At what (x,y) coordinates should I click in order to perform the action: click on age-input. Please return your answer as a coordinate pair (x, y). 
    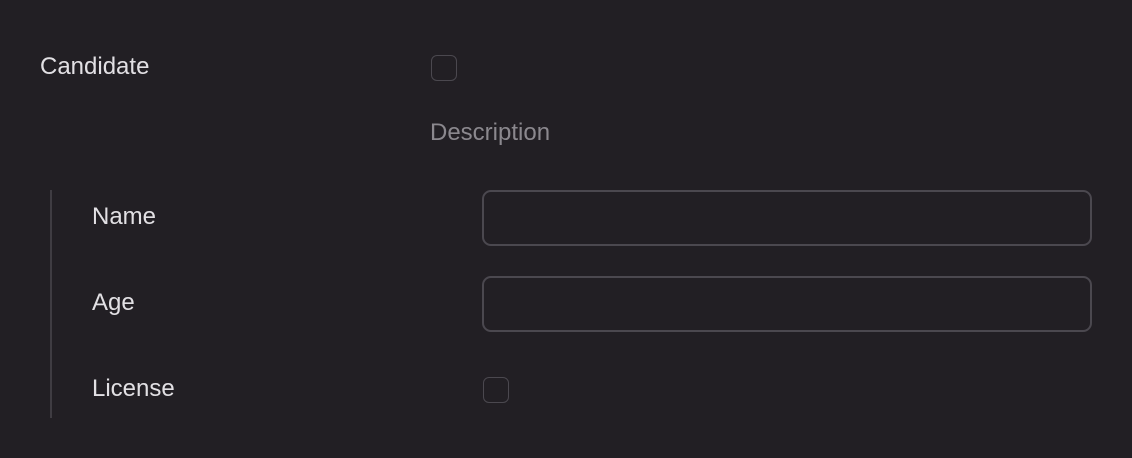
    Looking at the image, I should click on (787, 304).